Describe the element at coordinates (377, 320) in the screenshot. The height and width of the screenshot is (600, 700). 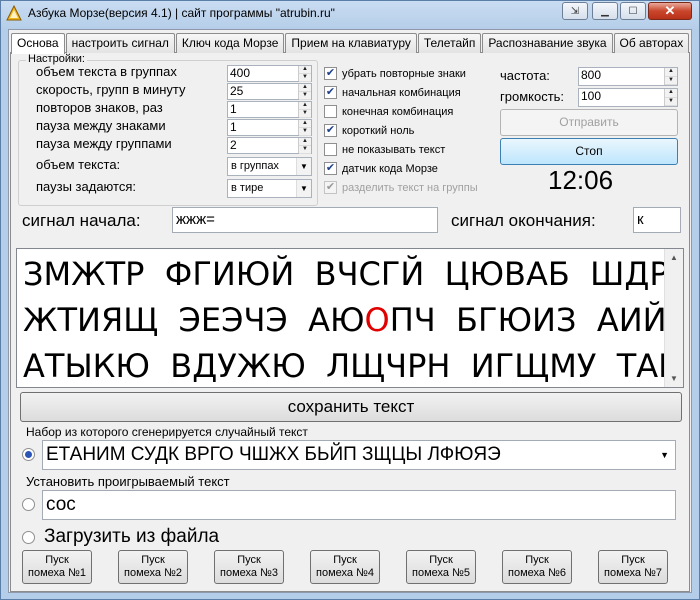
I see `current-letter-highlight: О` at that location.